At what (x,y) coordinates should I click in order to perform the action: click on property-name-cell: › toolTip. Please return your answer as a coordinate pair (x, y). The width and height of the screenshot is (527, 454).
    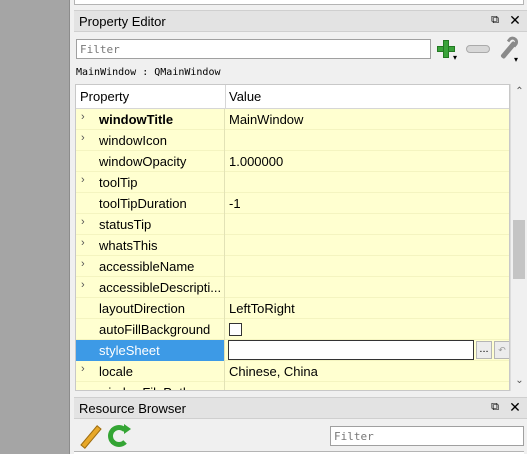
    Looking at the image, I should click on (150, 182).